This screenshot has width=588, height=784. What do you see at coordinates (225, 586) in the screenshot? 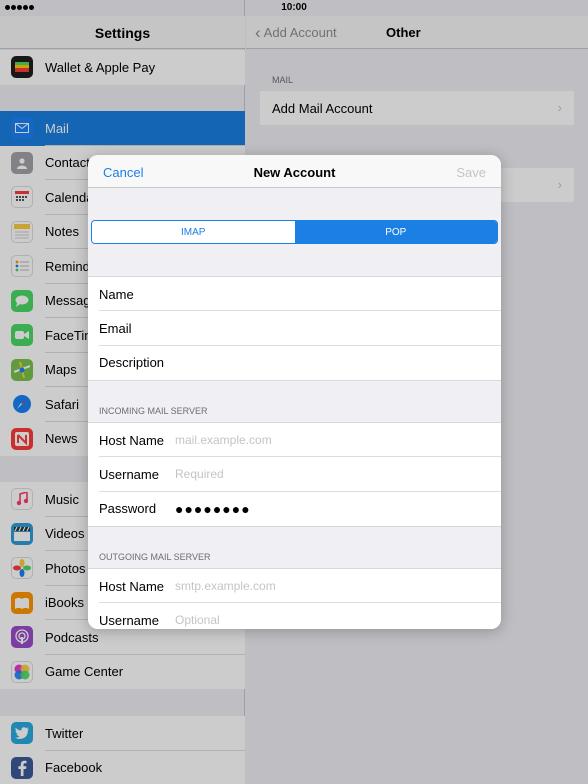
I see `outgoing-host-name-placeholder: smtp.example.com` at bounding box center [225, 586].